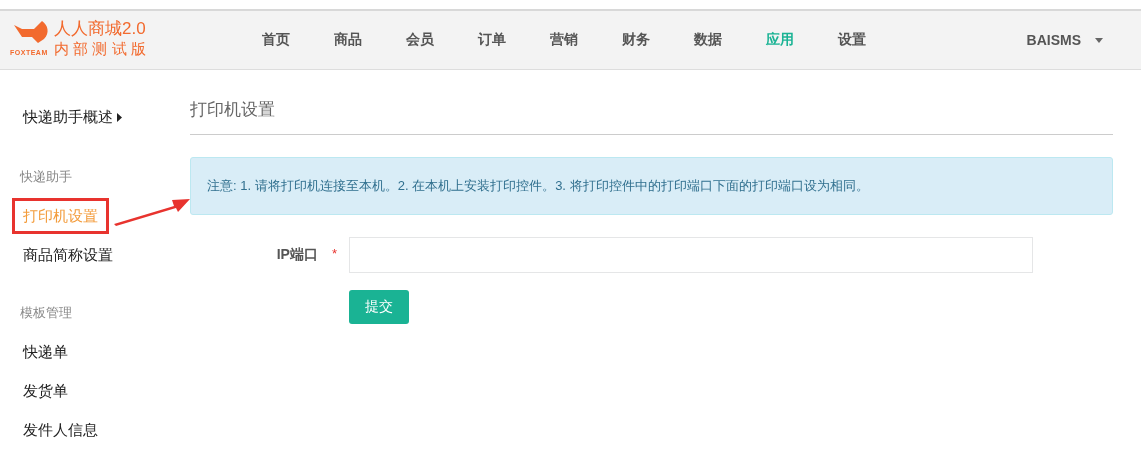 The width and height of the screenshot is (1141, 470). Describe the element at coordinates (691, 255) in the screenshot. I see `ip-port-field` at that location.